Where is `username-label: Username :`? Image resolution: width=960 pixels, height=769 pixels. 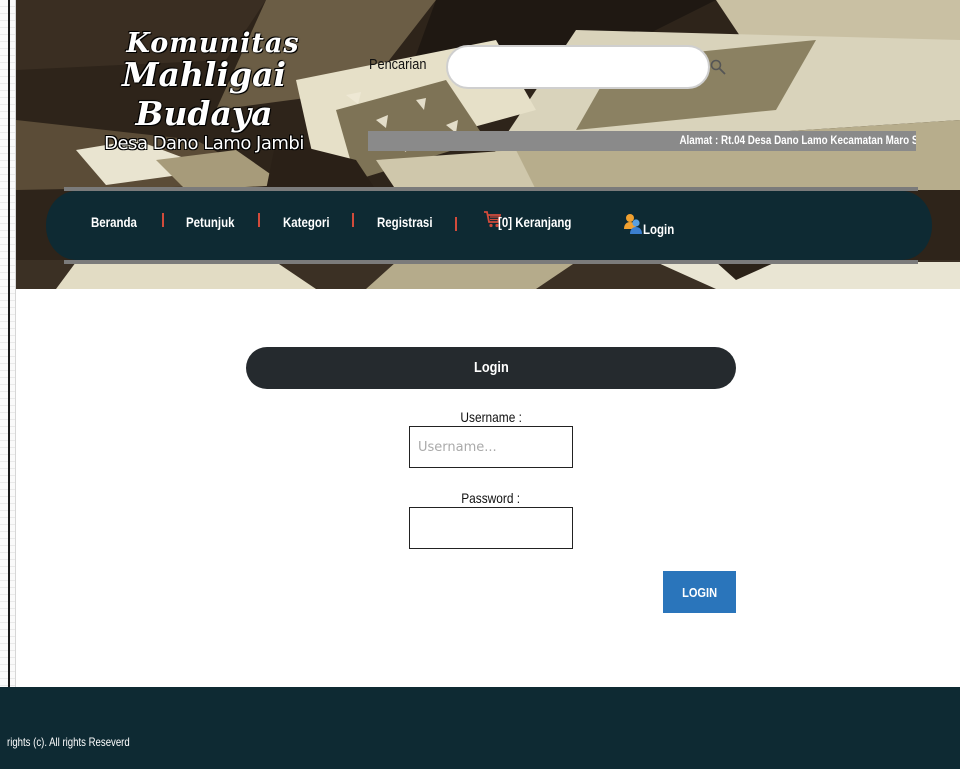 username-label: Username : is located at coordinates (491, 417).